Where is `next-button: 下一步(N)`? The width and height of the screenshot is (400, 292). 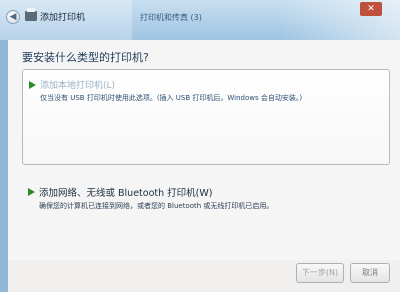 next-button: 下一步(N) is located at coordinates (320, 273).